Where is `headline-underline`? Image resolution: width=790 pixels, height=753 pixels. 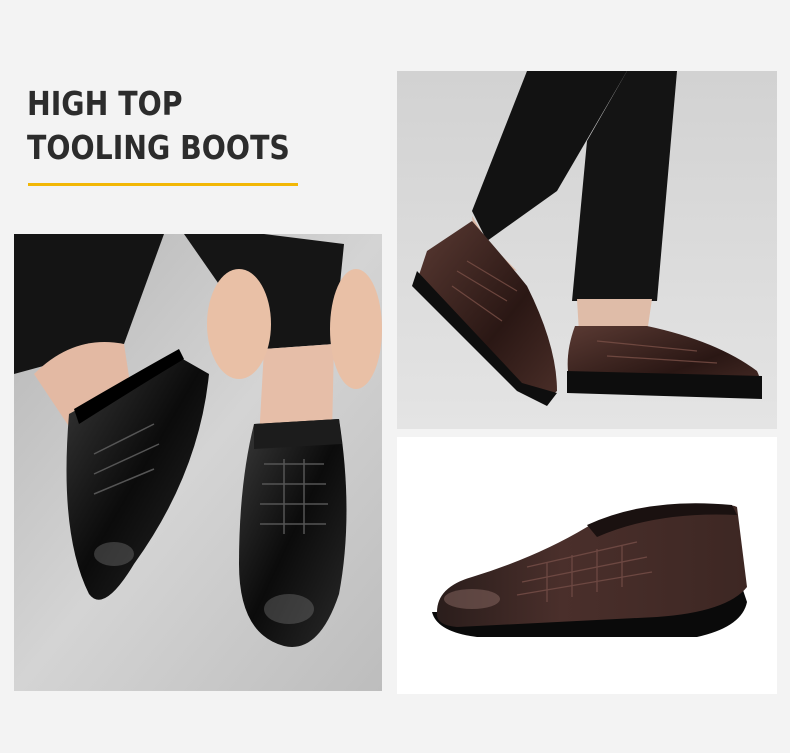
headline-underline is located at coordinates (163, 184).